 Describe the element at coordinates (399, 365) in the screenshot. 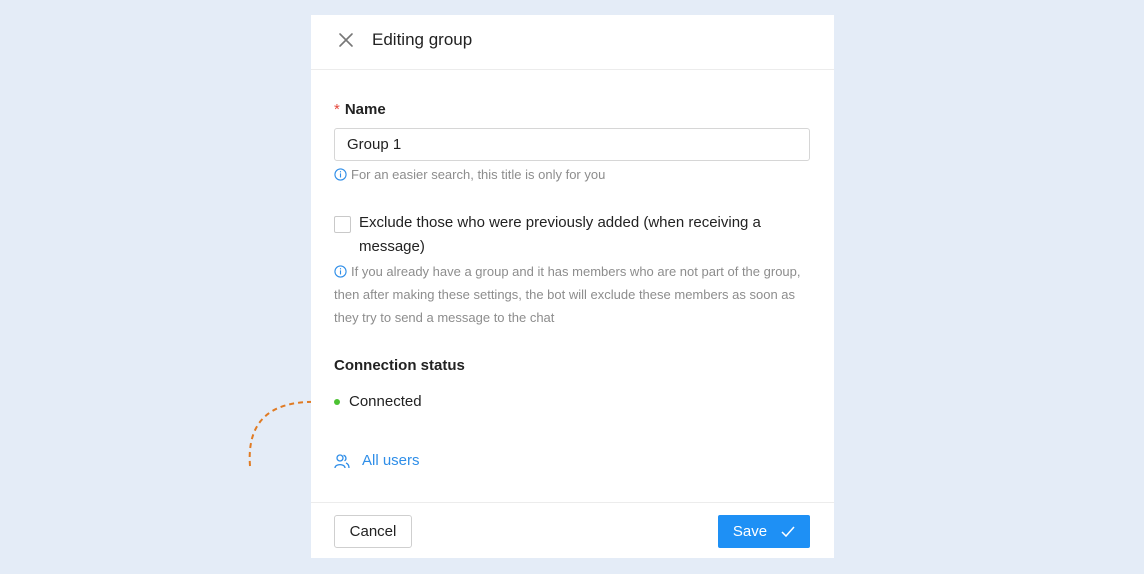

I see `connection-status-label: Connection status` at that location.